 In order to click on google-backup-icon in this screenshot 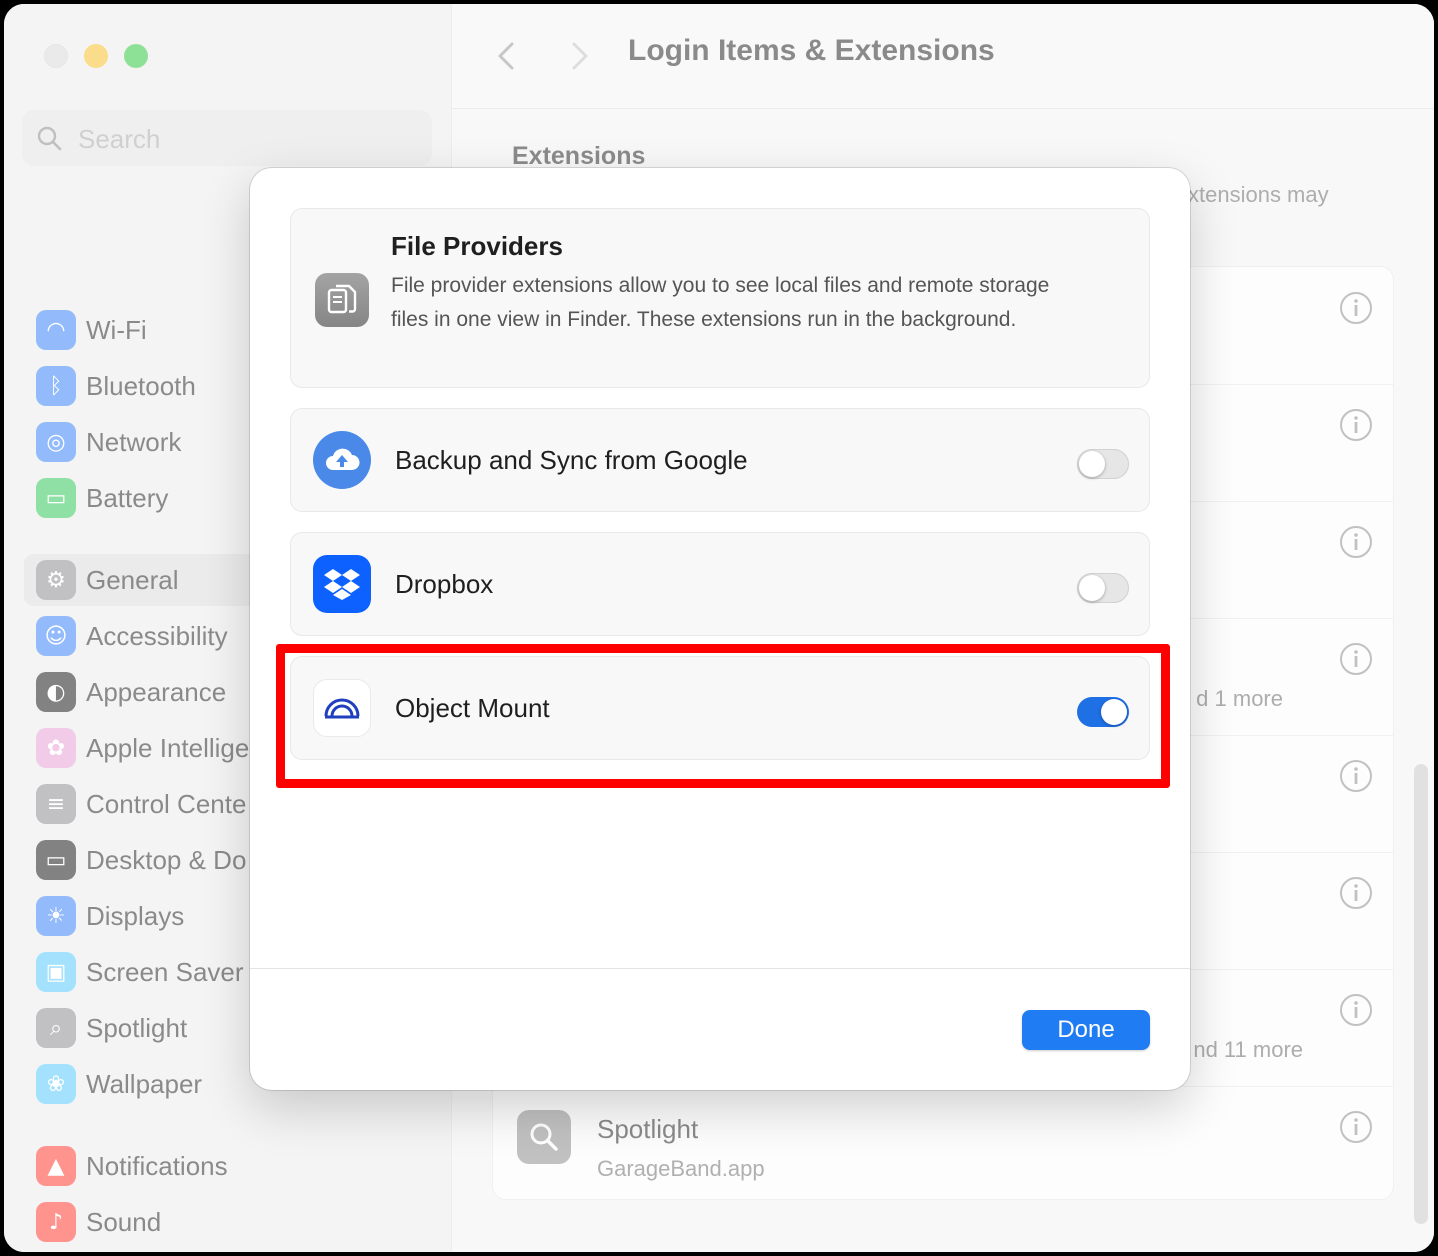, I will do `click(342, 460)`.